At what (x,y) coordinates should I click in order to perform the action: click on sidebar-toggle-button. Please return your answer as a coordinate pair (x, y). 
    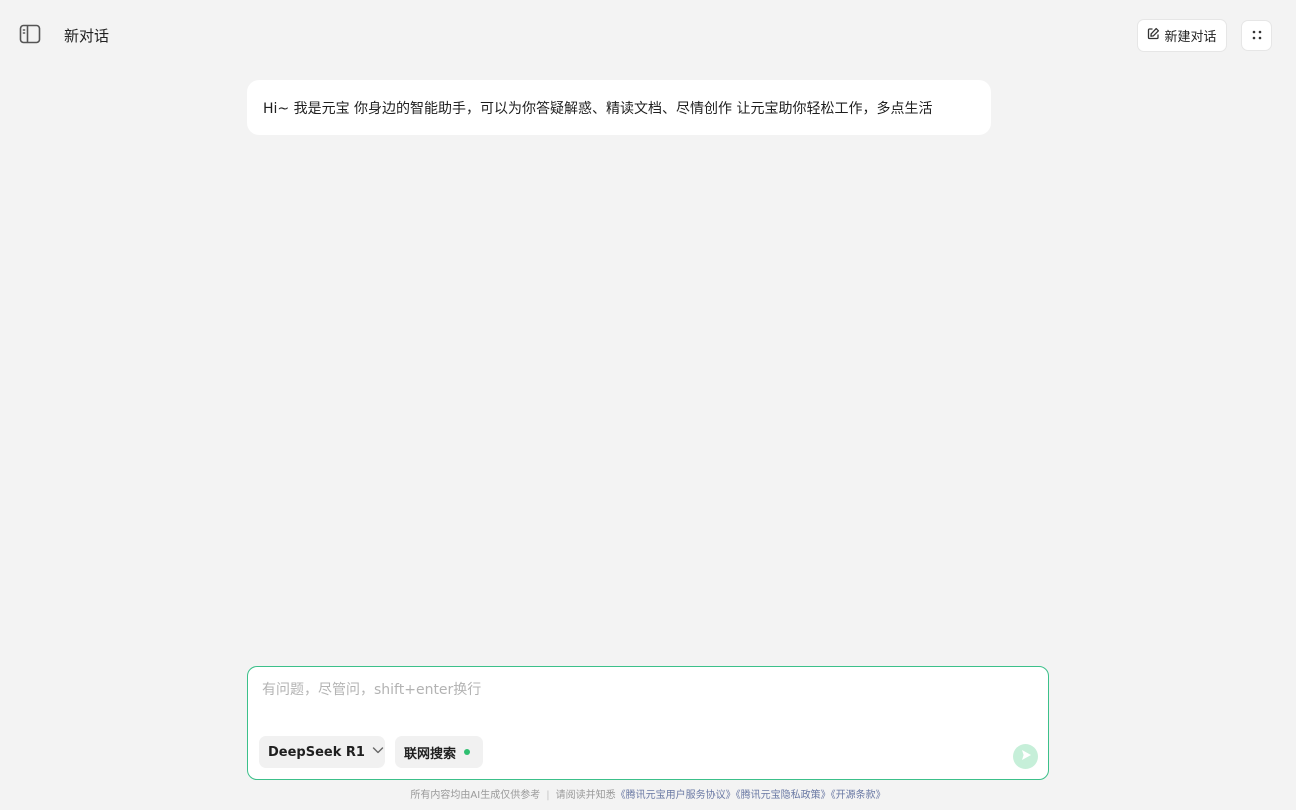
    Looking at the image, I should click on (30, 36).